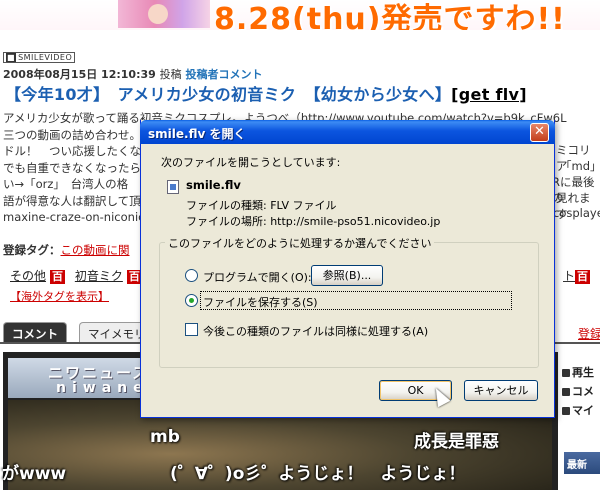 This screenshot has width=600, height=490. I want to click on desc-right-fragment: cosplaye, so click(576, 213).